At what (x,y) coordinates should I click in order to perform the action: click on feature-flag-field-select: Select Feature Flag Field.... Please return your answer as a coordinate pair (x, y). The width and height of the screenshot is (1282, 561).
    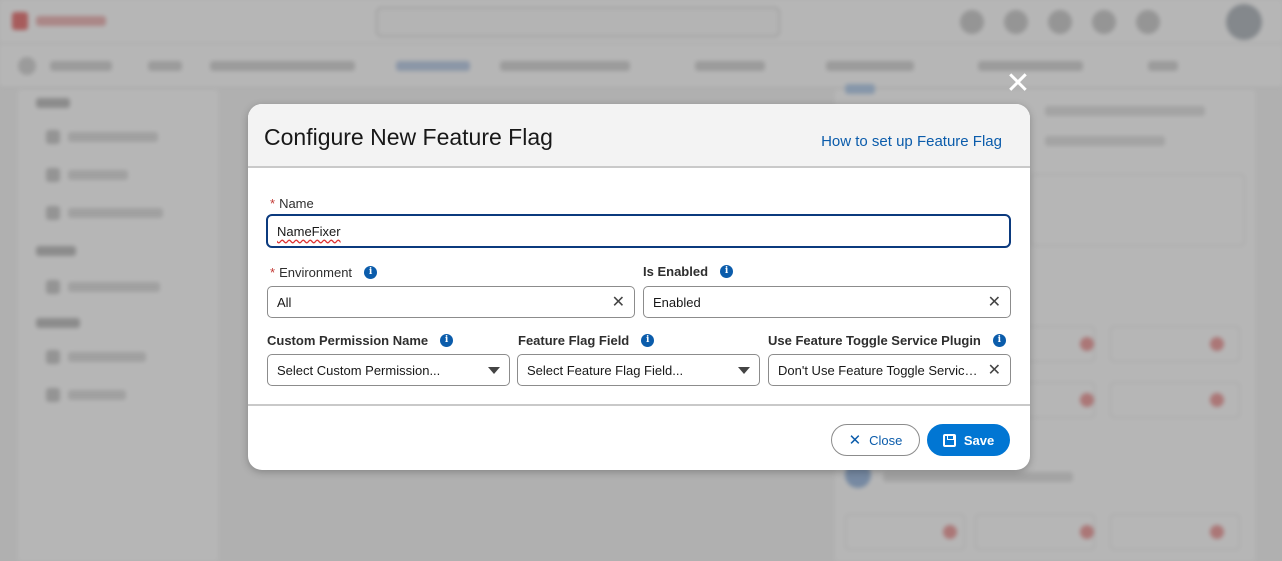
    Looking at the image, I should click on (638, 370).